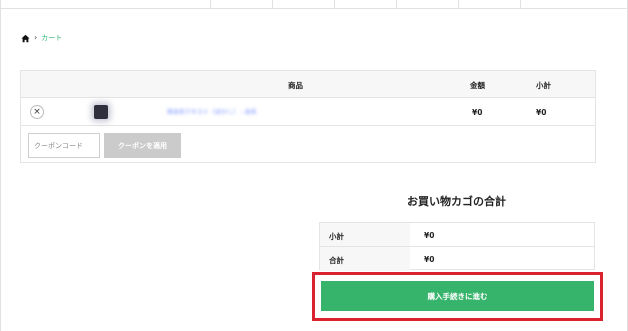 The image size is (628, 331). What do you see at coordinates (308, 84) in the screenshot?
I see `cart-table-header: 商品 金額 小計` at bounding box center [308, 84].